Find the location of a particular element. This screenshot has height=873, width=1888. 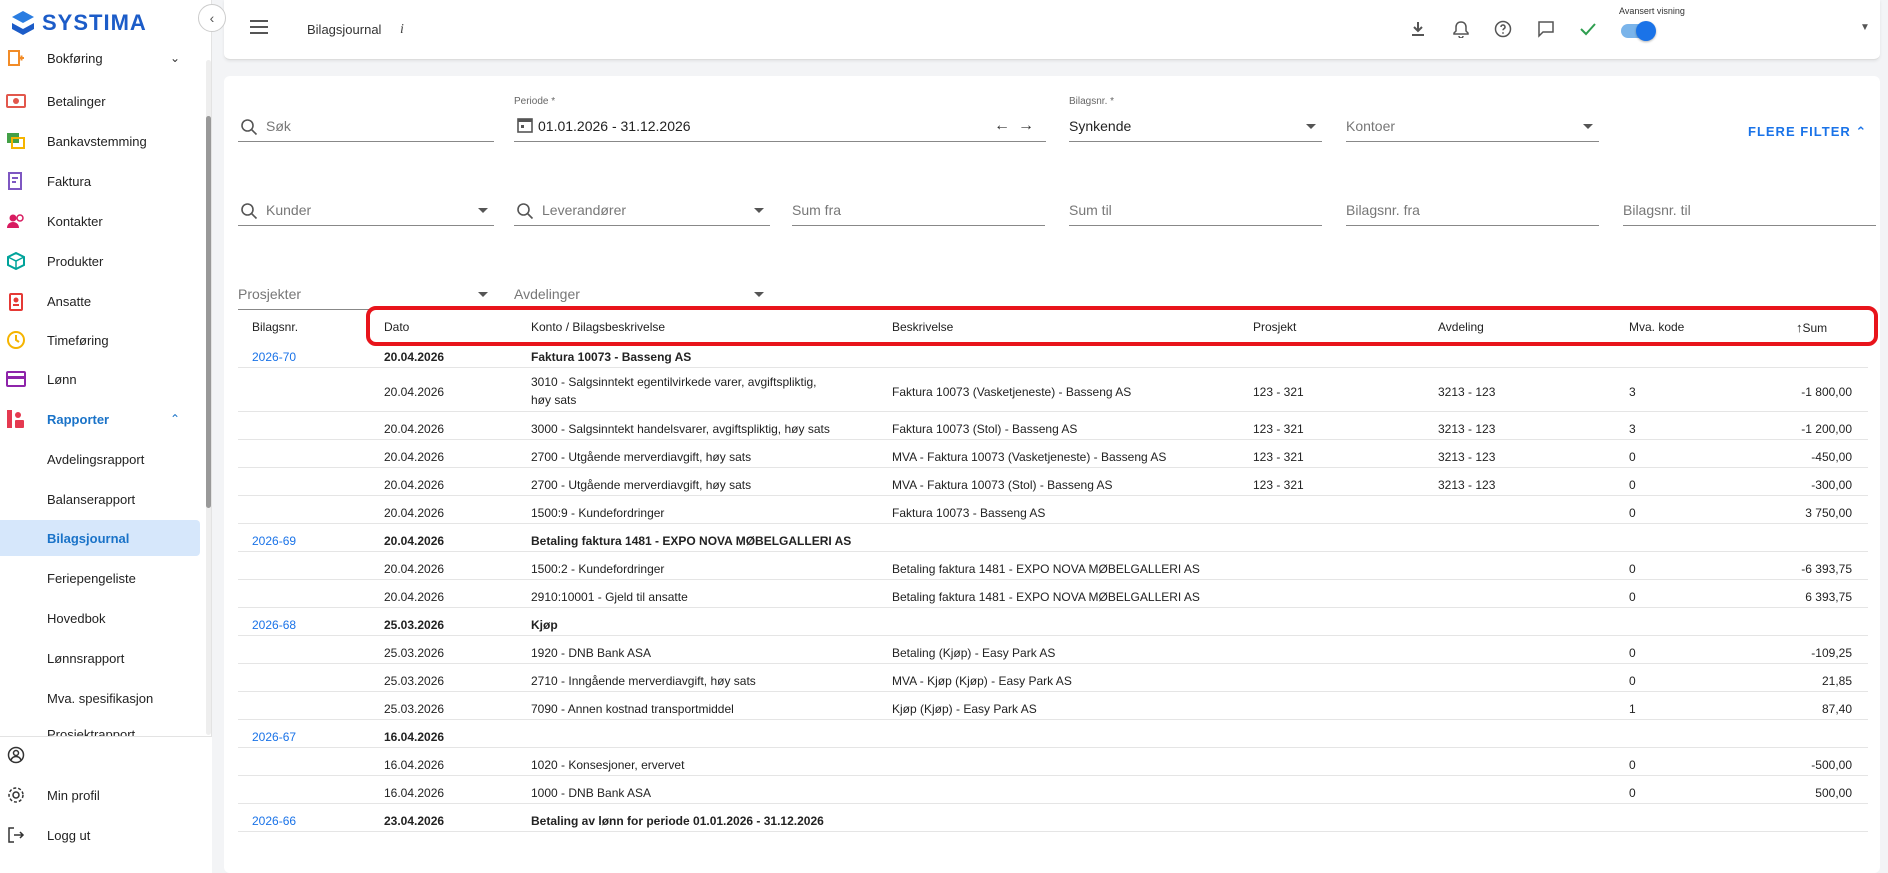

voucher-number-link: 2026-68 is located at coordinates (274, 625).